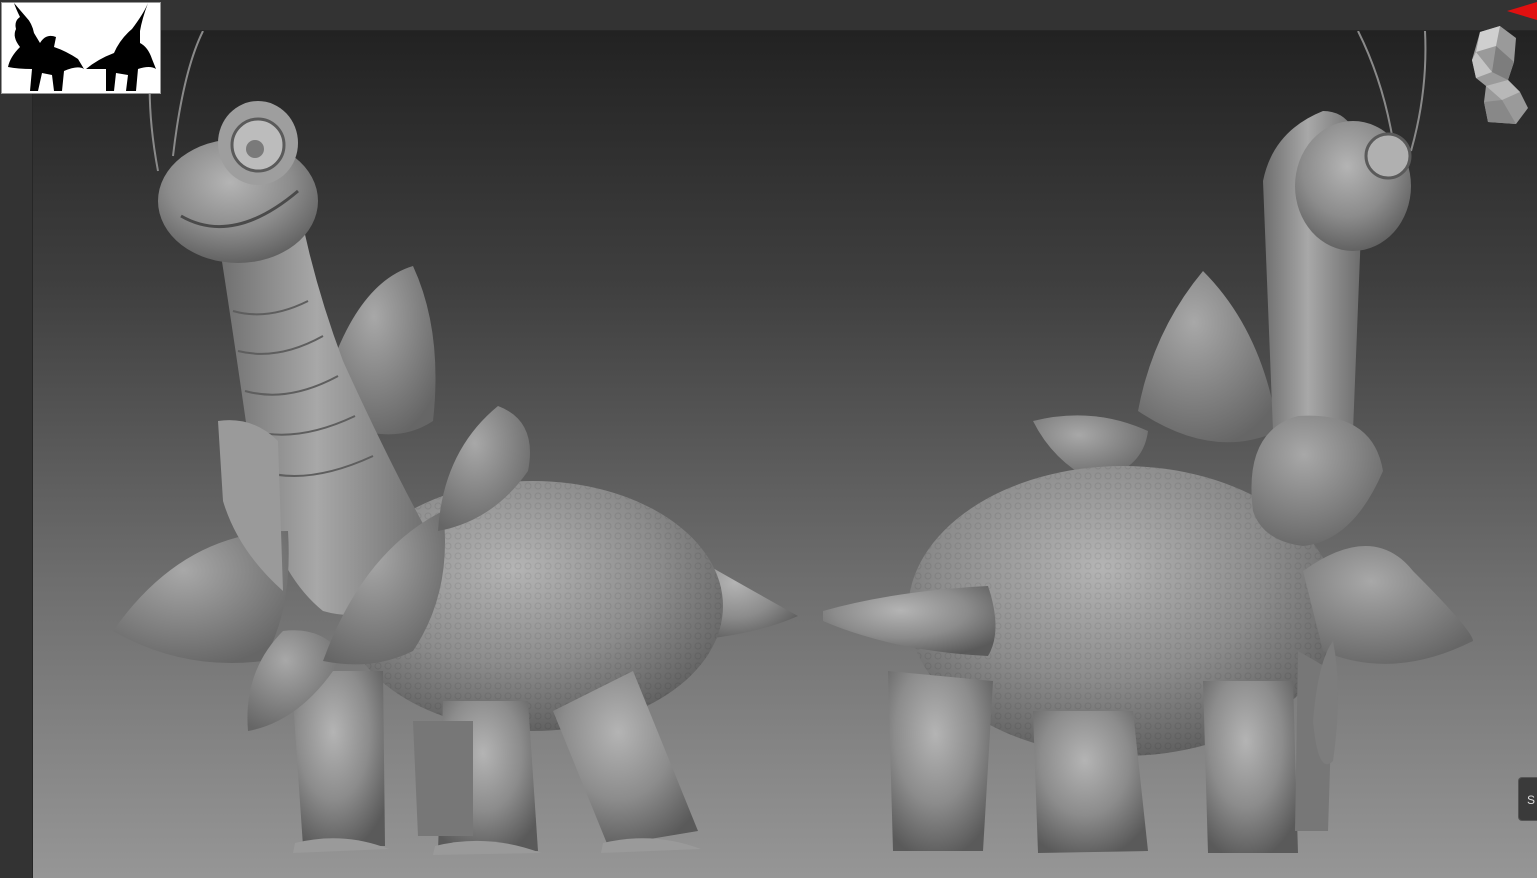 This screenshot has width=1537, height=878. I want to click on top-toolbar, so click(768, 15).